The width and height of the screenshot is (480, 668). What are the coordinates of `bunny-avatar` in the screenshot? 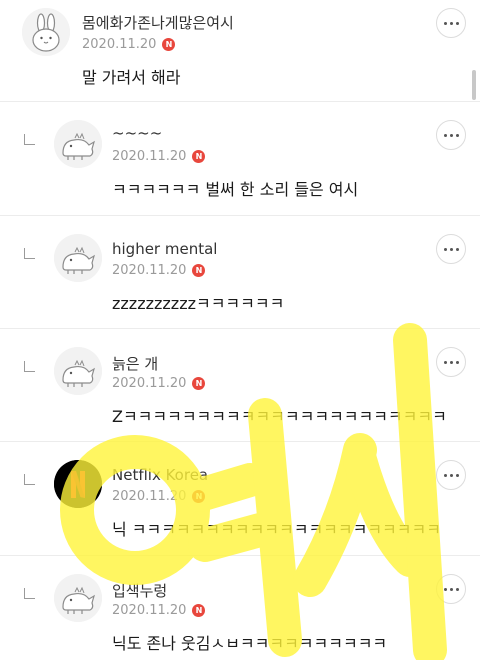 It's located at (46, 32).